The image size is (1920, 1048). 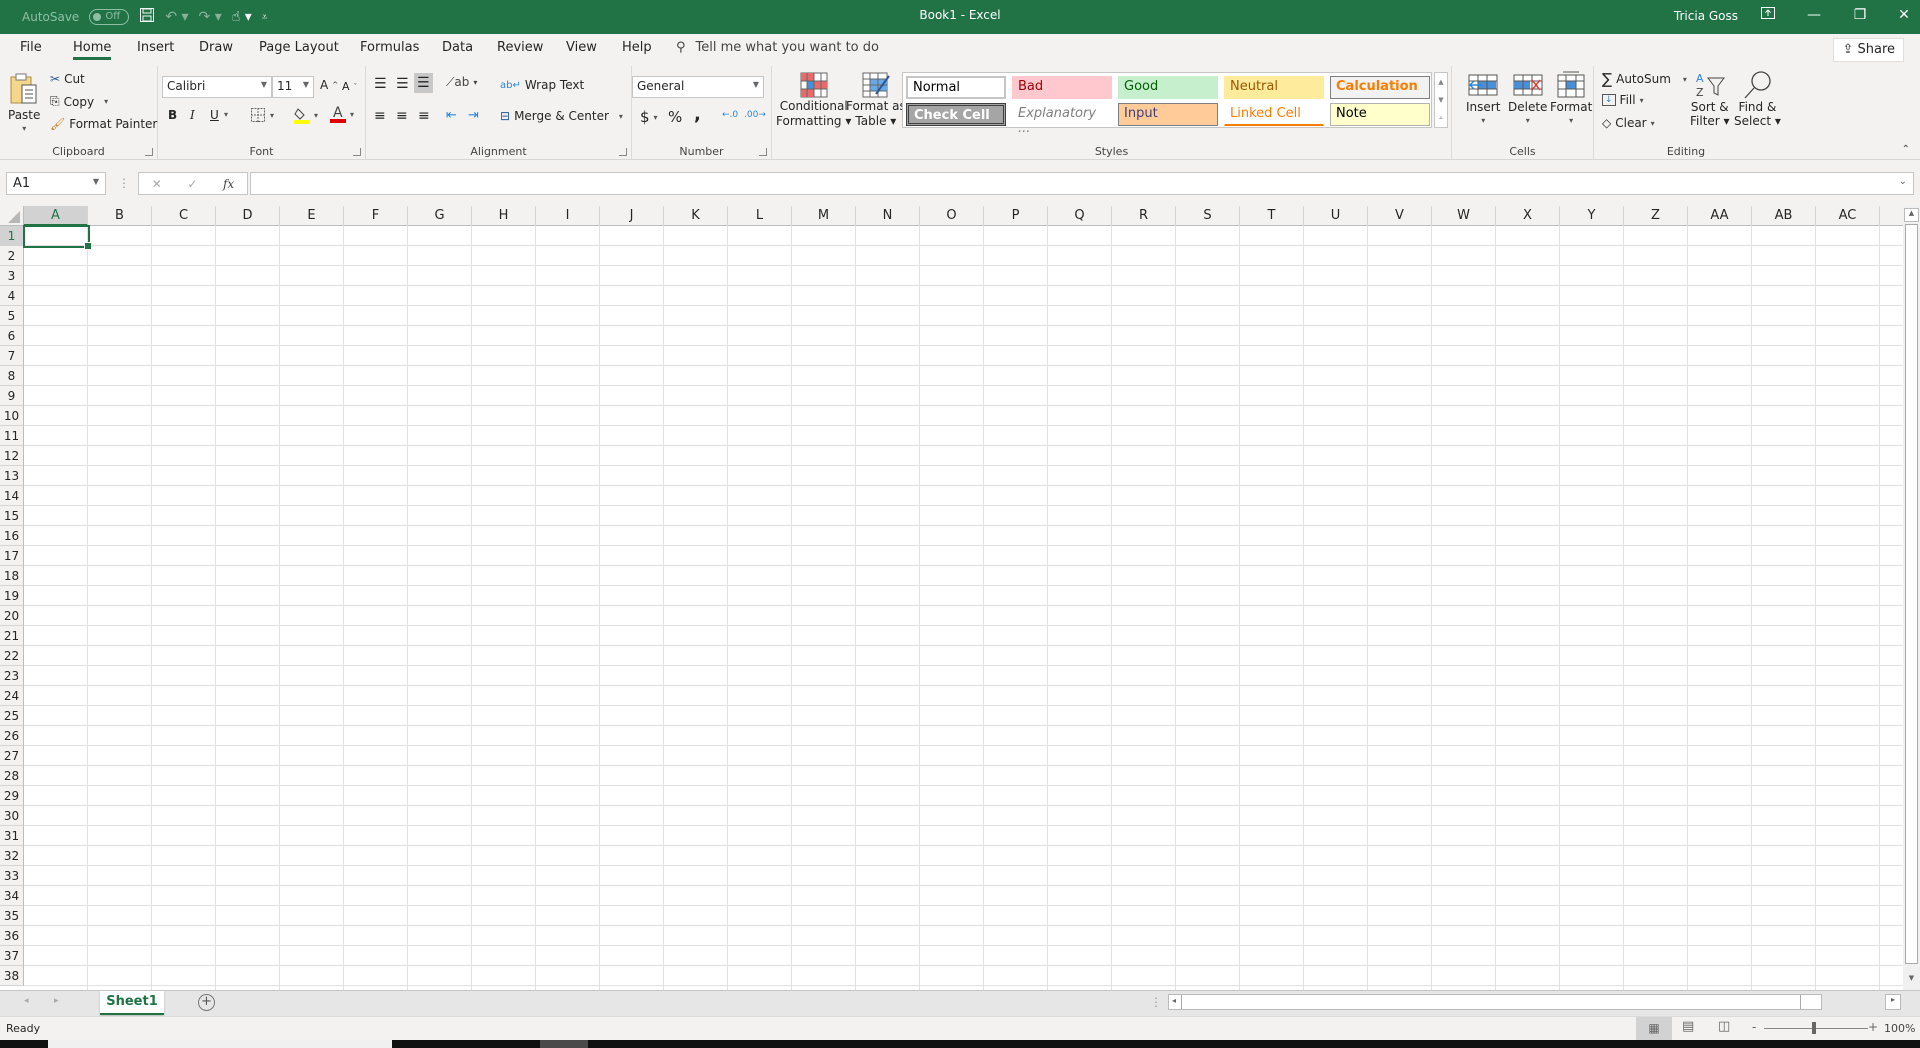 I want to click on column-header-z: Z, so click(x=1656, y=216).